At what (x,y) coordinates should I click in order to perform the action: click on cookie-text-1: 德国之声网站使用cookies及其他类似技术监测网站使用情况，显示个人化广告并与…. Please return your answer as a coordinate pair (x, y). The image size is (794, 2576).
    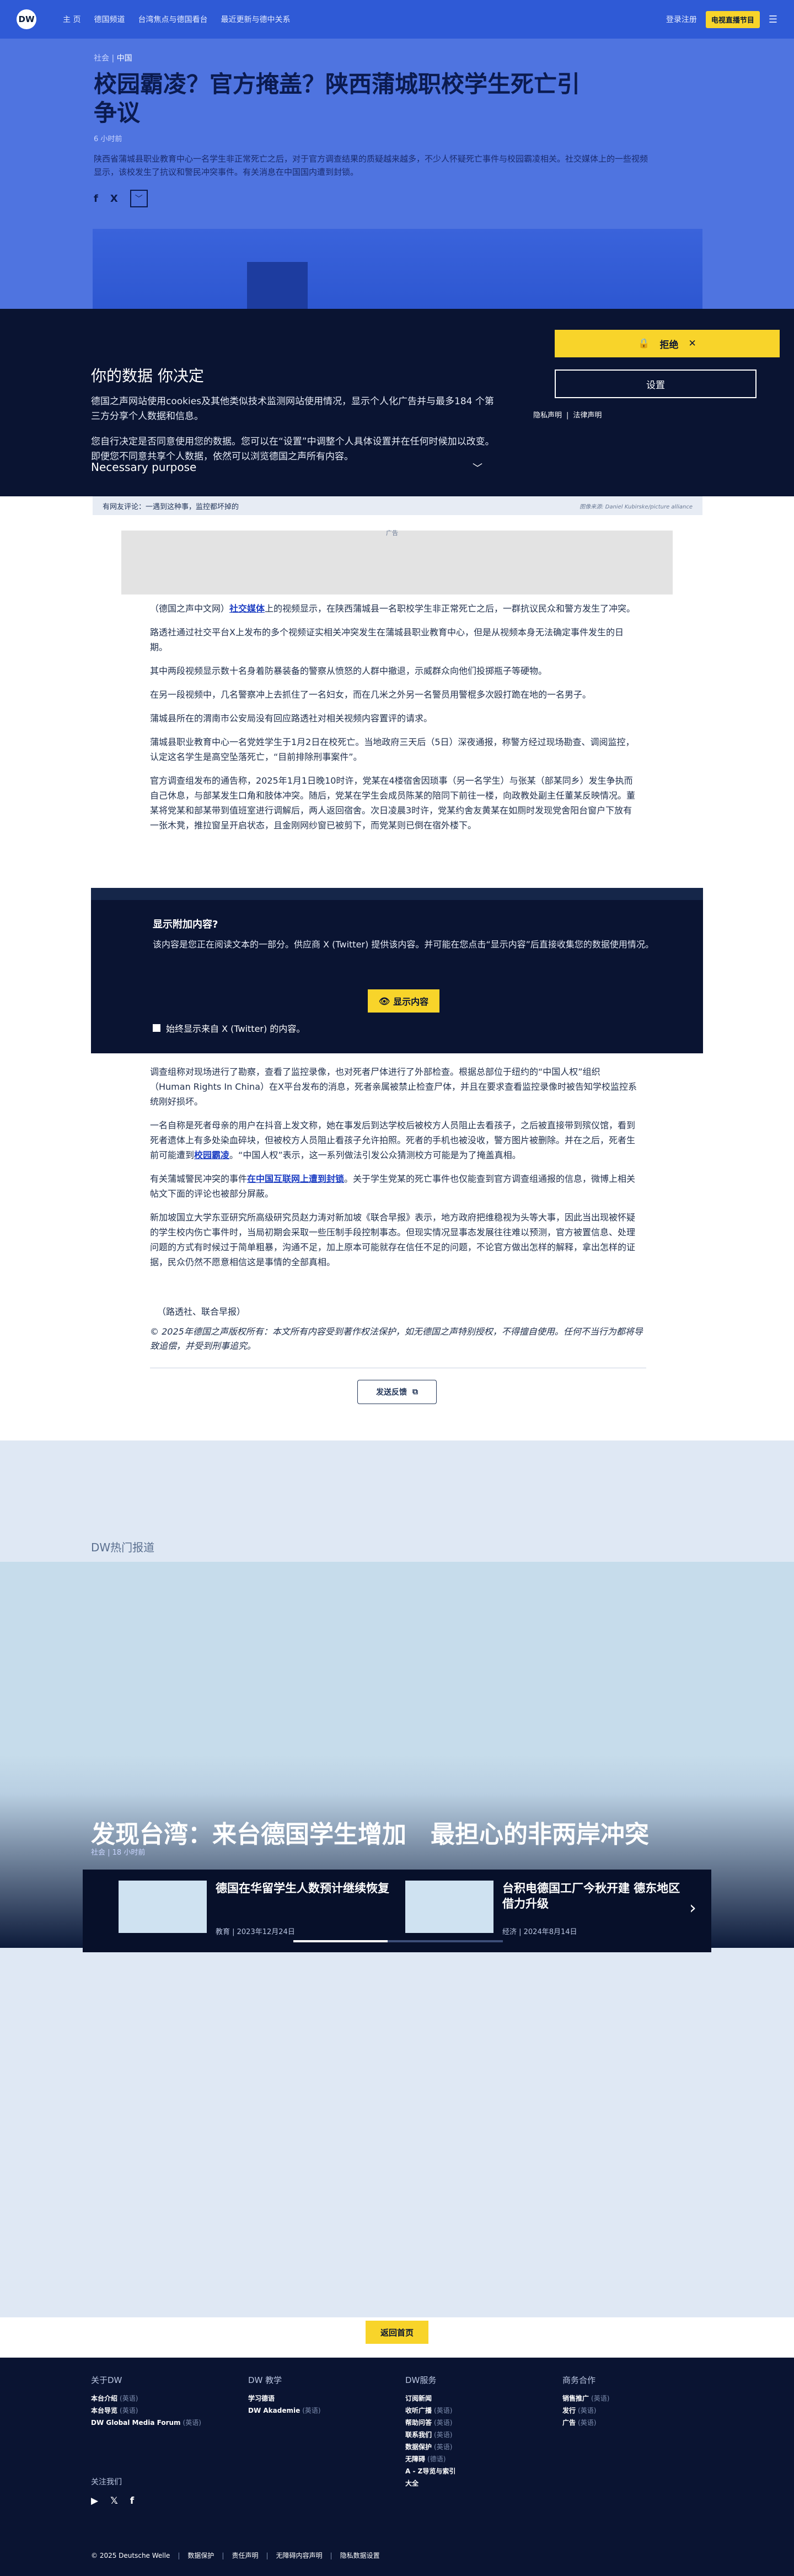
    Looking at the image, I should click on (292, 409).